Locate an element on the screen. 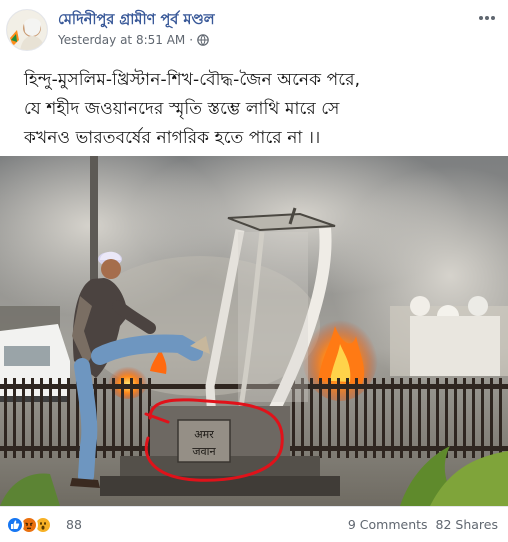  post-stats: 9 Comments 82 Shares is located at coordinates (423, 524).